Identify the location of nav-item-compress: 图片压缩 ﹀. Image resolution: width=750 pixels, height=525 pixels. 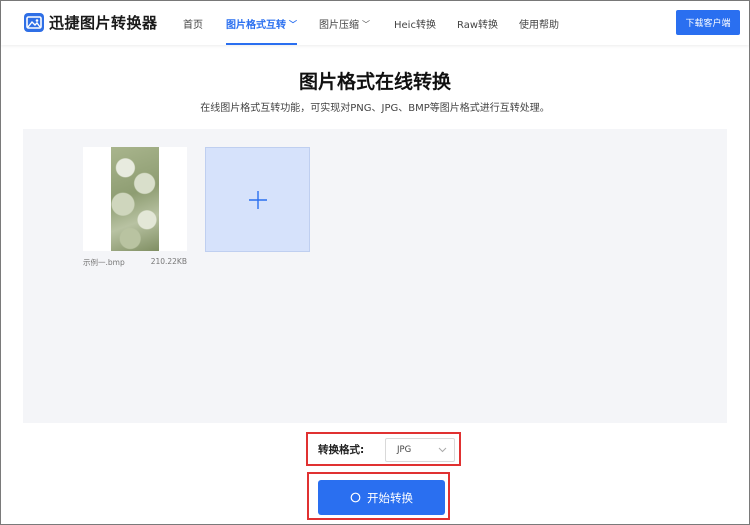
(344, 23).